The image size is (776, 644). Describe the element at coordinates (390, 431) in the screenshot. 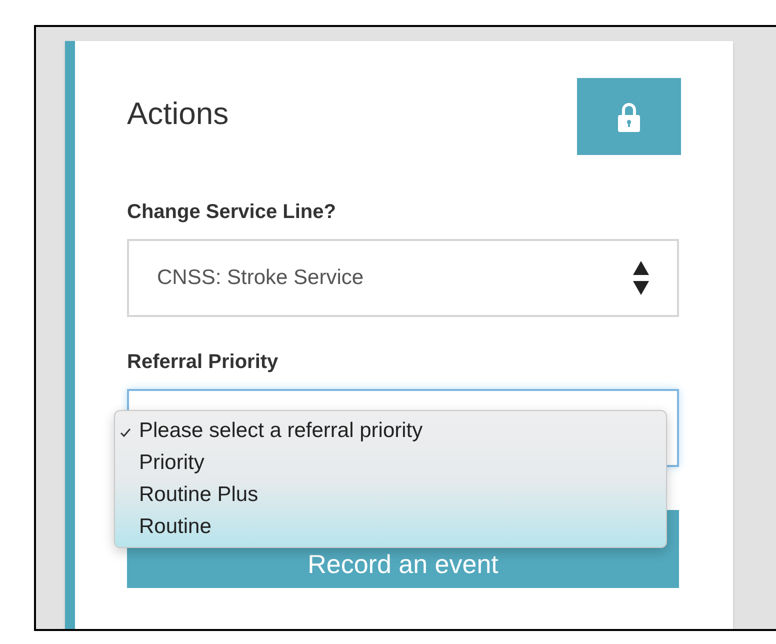

I see `dropdown-option: Please select a referral priority` at that location.